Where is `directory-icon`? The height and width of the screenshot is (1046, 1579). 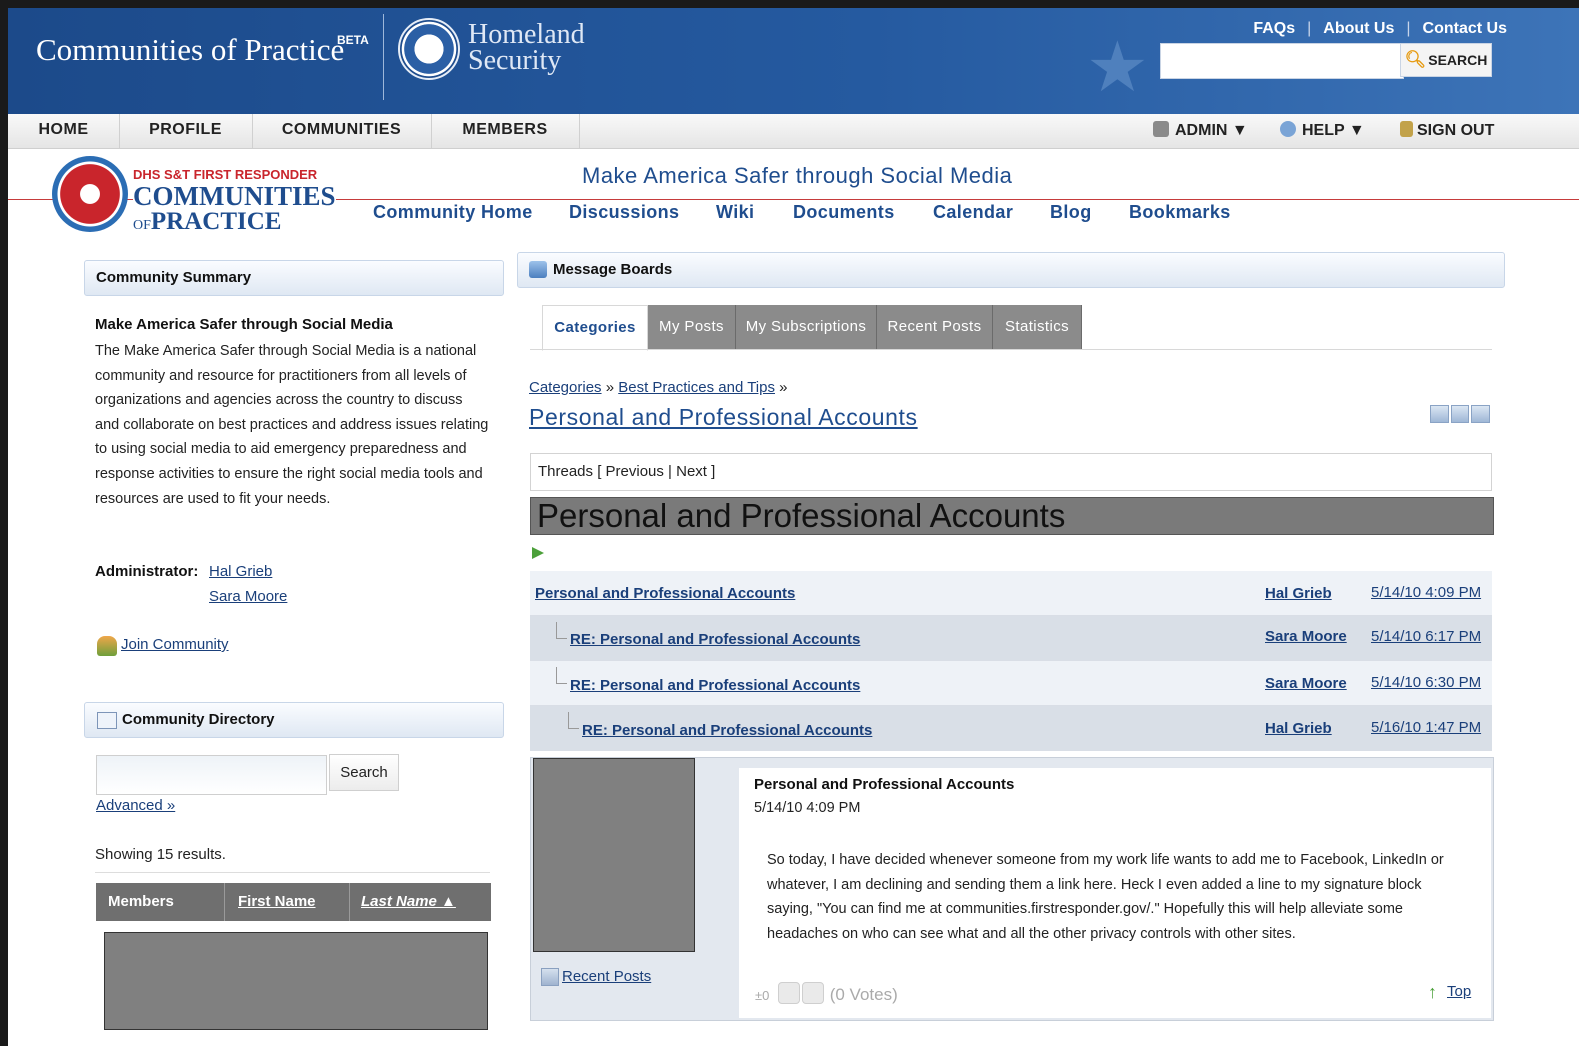
directory-icon is located at coordinates (107, 720).